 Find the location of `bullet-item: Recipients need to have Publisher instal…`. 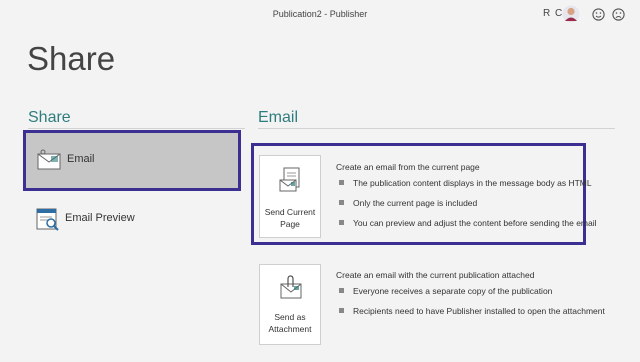

bullet-item: Recipients need to have Publisher instal… is located at coordinates (470, 311).